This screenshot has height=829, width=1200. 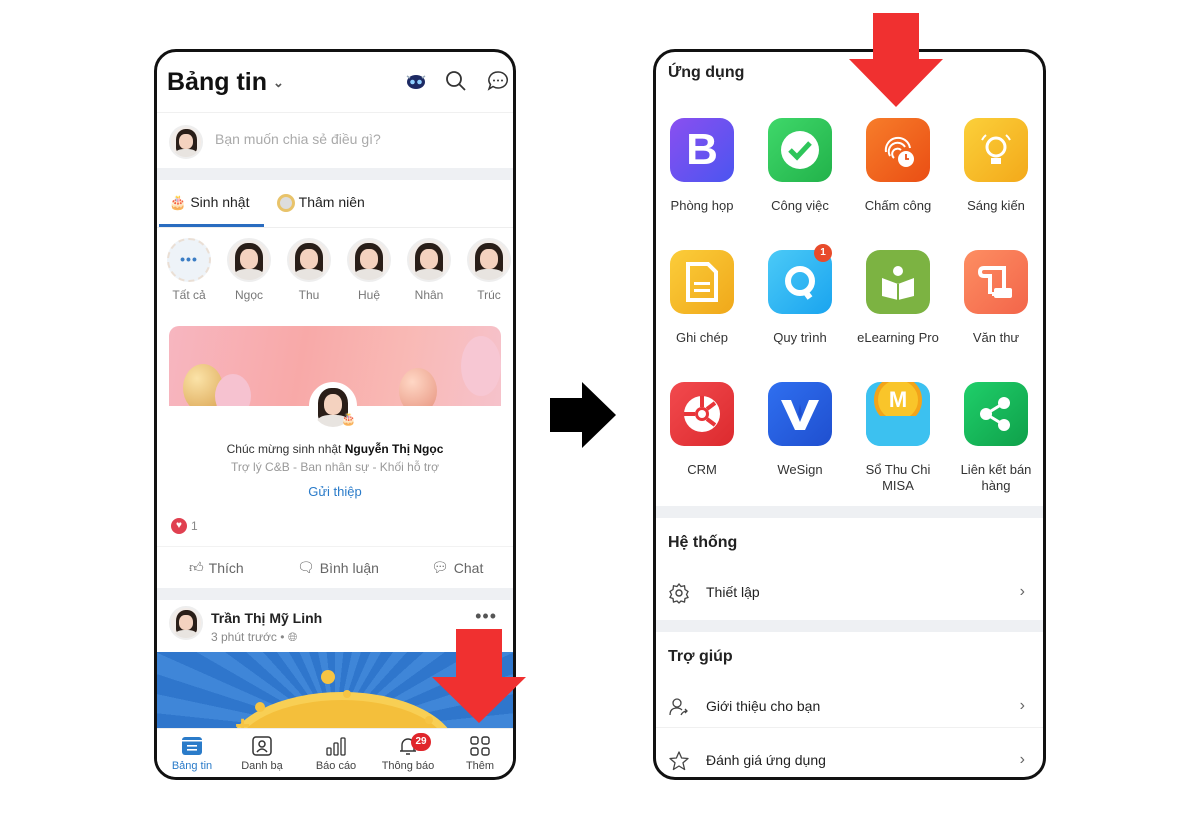 What do you see at coordinates (216, 567) in the screenshot?
I see `like-button: 👍︎ Thích` at bounding box center [216, 567].